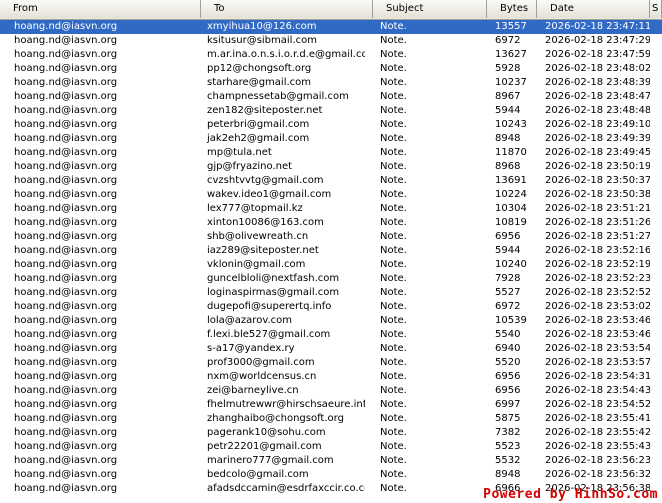 This screenshot has width=662, height=503. I want to click on column-header-from: From, so click(100, 9).